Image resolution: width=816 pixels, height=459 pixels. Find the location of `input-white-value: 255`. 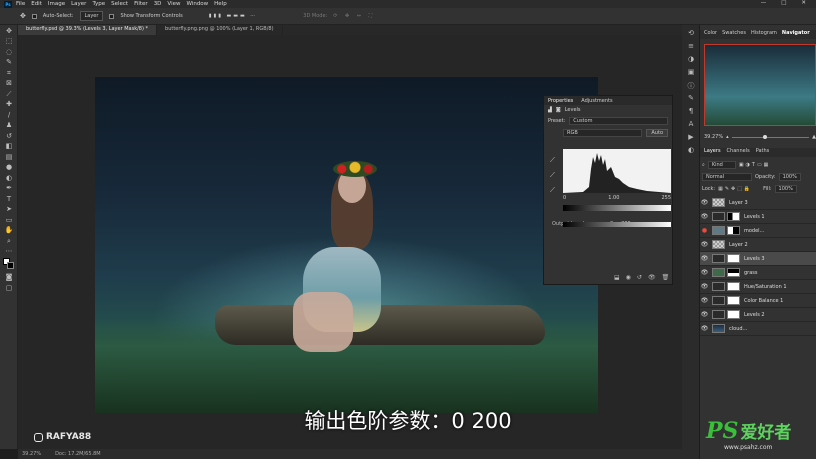

input-white-value: 255 is located at coordinates (666, 198).